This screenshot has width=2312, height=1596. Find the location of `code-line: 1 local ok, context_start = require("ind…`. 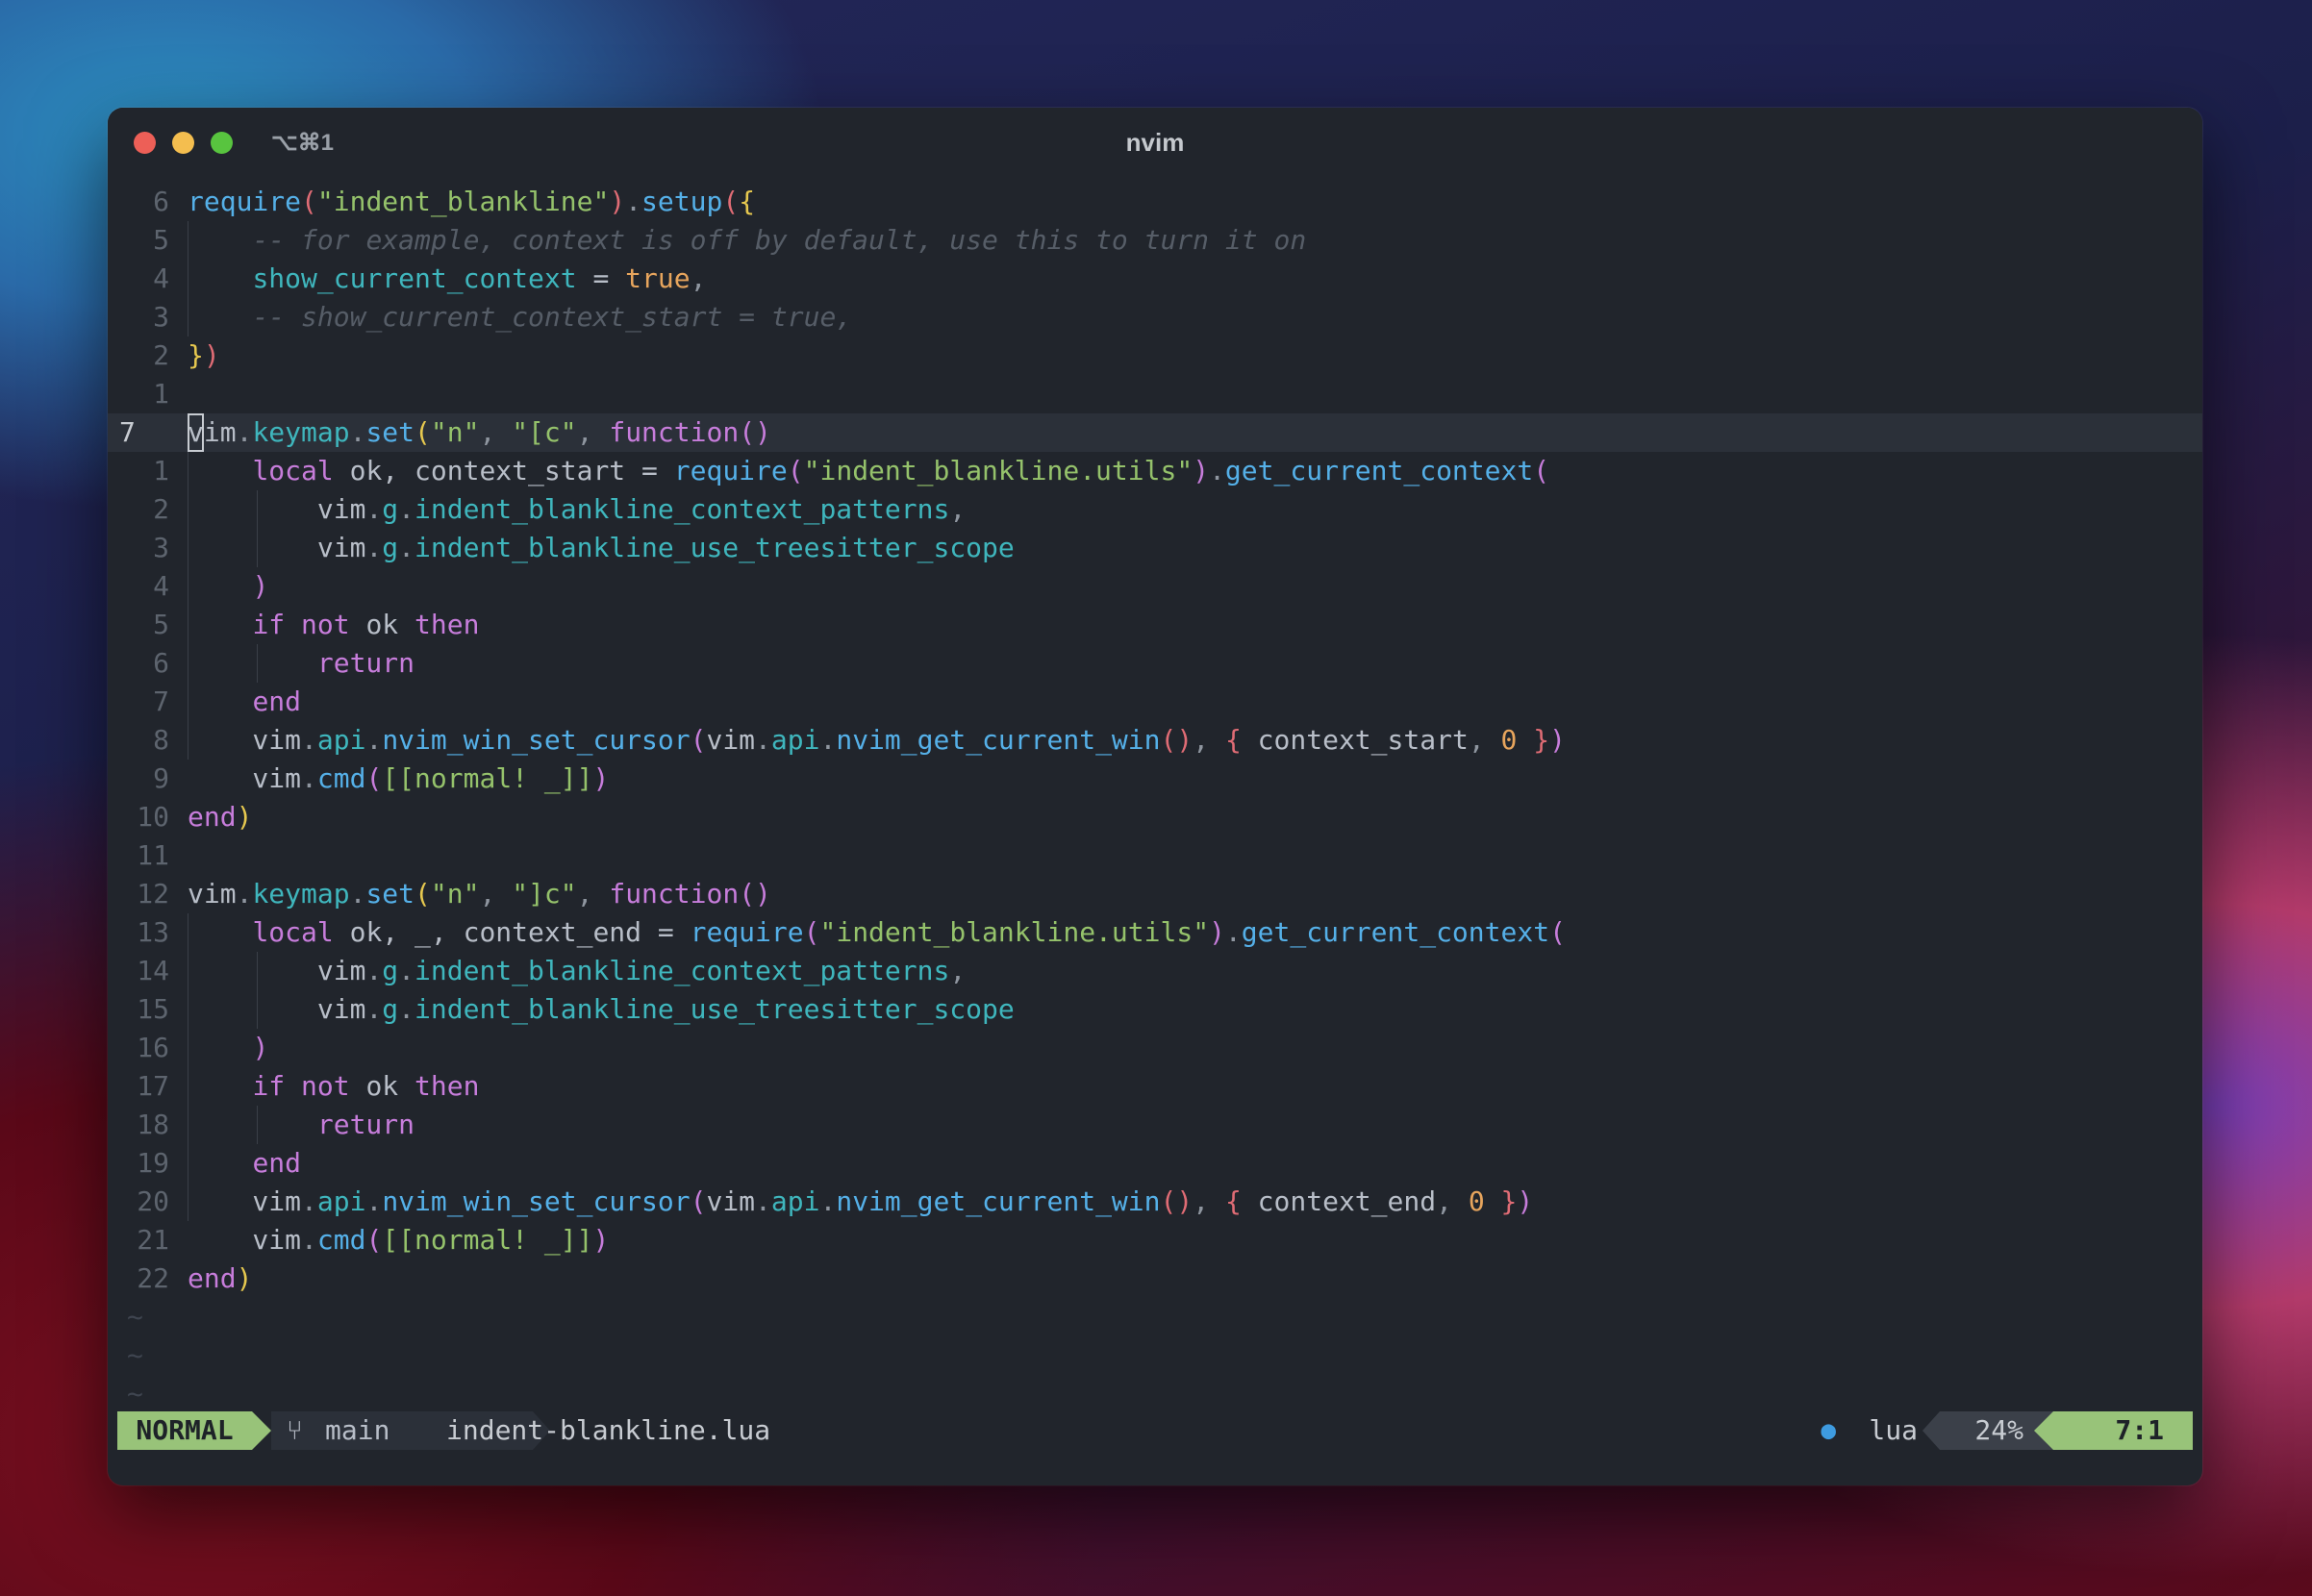

code-line: 1 local ok, context_start = require("ind… is located at coordinates (1155, 471).